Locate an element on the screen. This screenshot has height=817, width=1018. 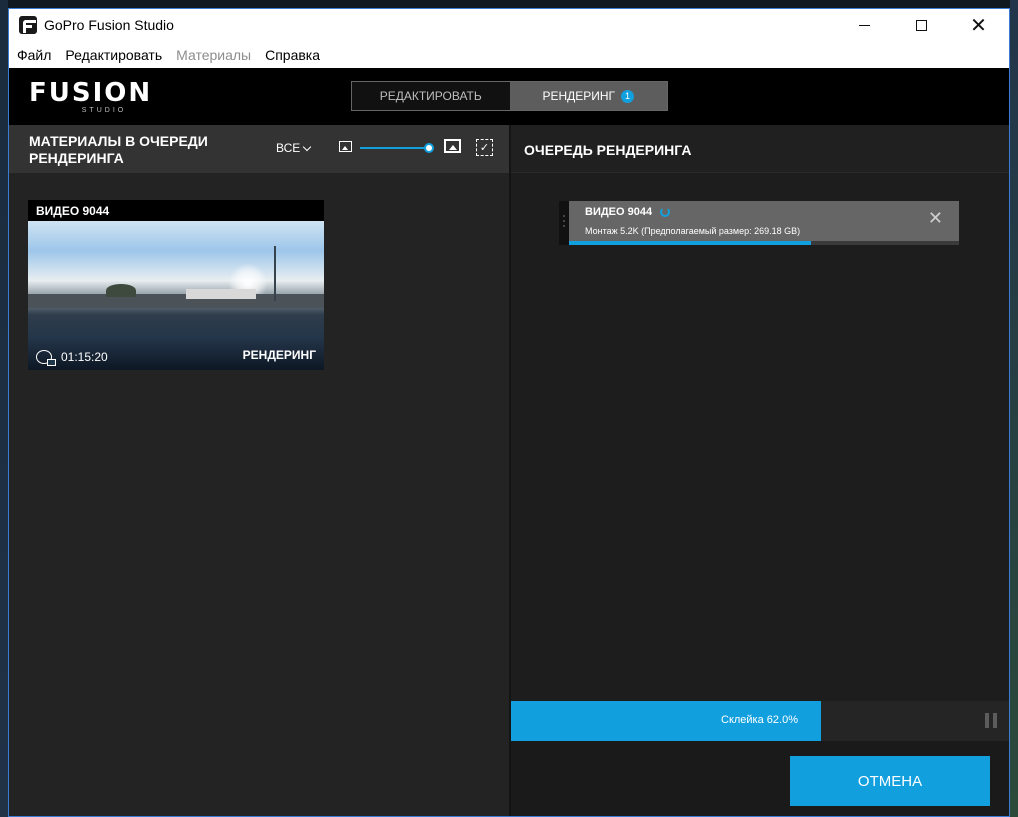
tab-render-label: РЕНДЕРИНГ is located at coordinates (579, 96).